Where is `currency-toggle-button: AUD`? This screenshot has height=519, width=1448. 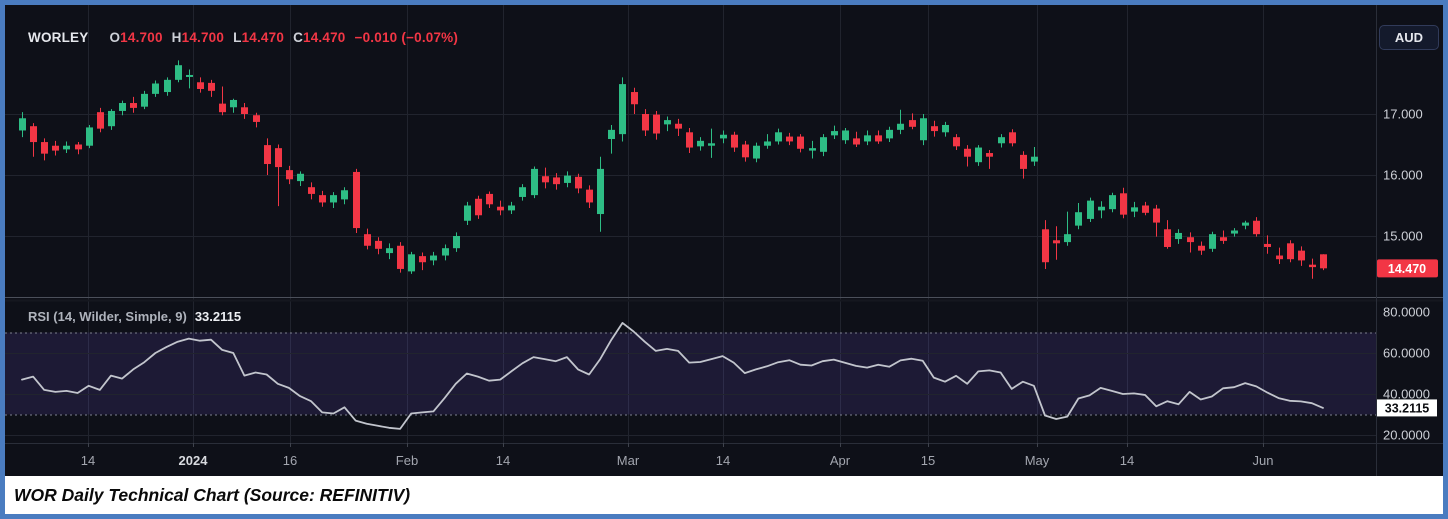
currency-toggle-button: AUD is located at coordinates (1409, 37).